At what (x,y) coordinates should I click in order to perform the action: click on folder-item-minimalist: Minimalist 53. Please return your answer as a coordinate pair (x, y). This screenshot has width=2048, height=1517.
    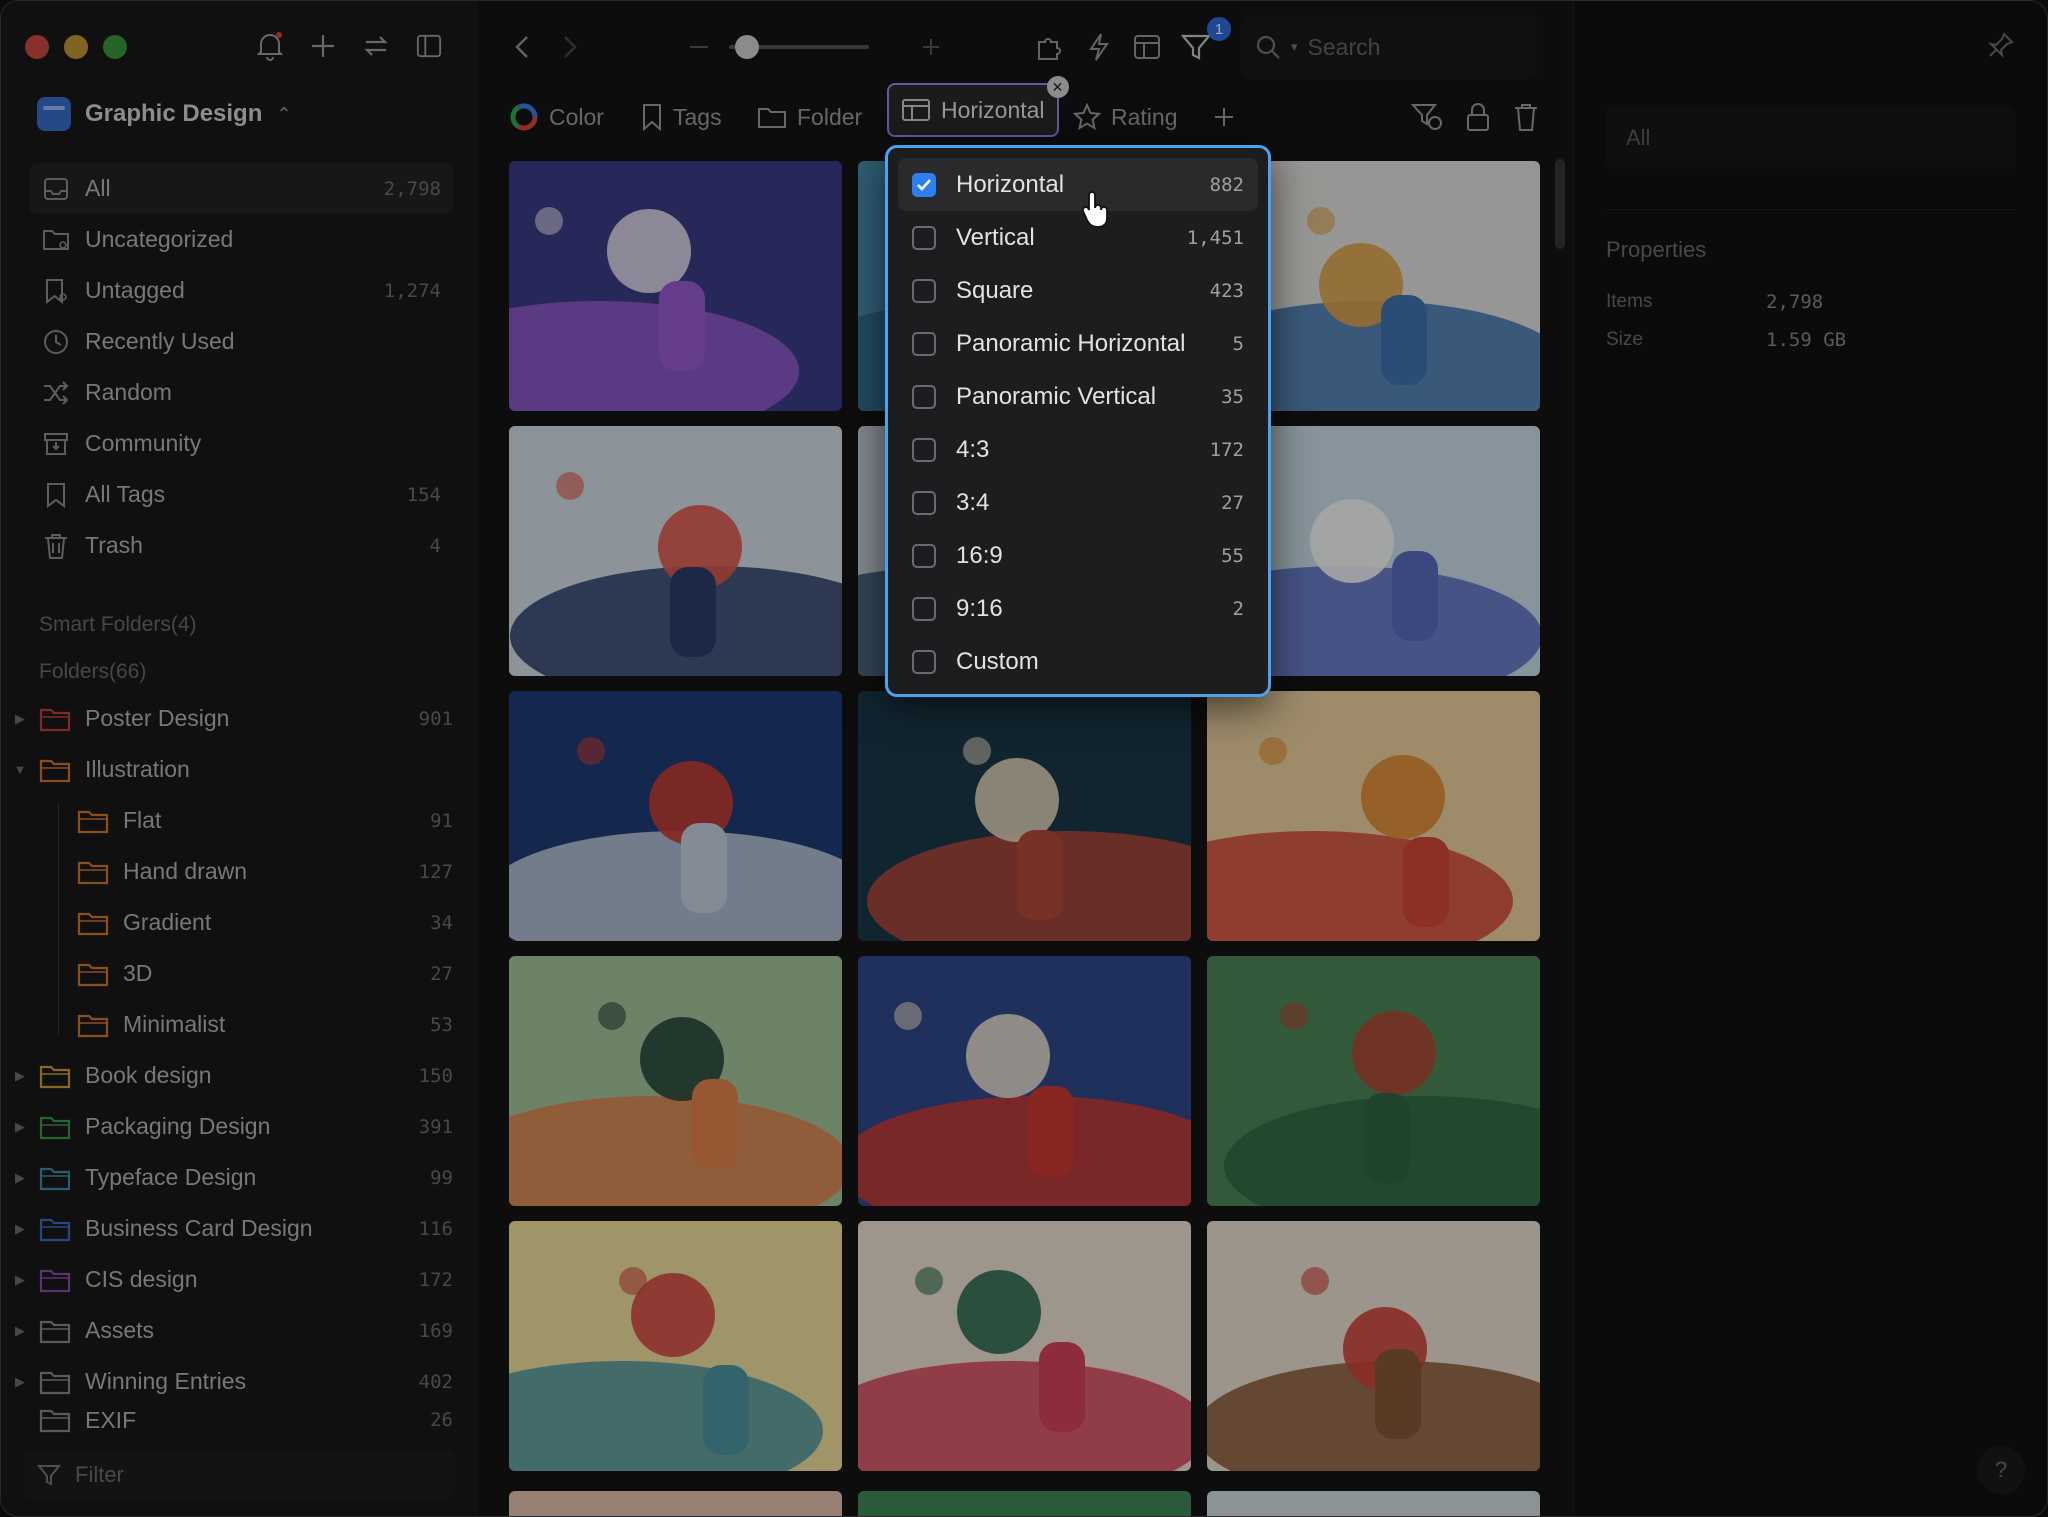
    Looking at the image, I should click on (227, 1024).